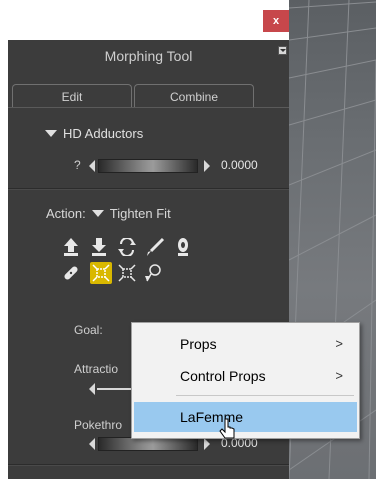  Describe the element at coordinates (114, 389) in the screenshot. I see `attraction-slider` at that location.